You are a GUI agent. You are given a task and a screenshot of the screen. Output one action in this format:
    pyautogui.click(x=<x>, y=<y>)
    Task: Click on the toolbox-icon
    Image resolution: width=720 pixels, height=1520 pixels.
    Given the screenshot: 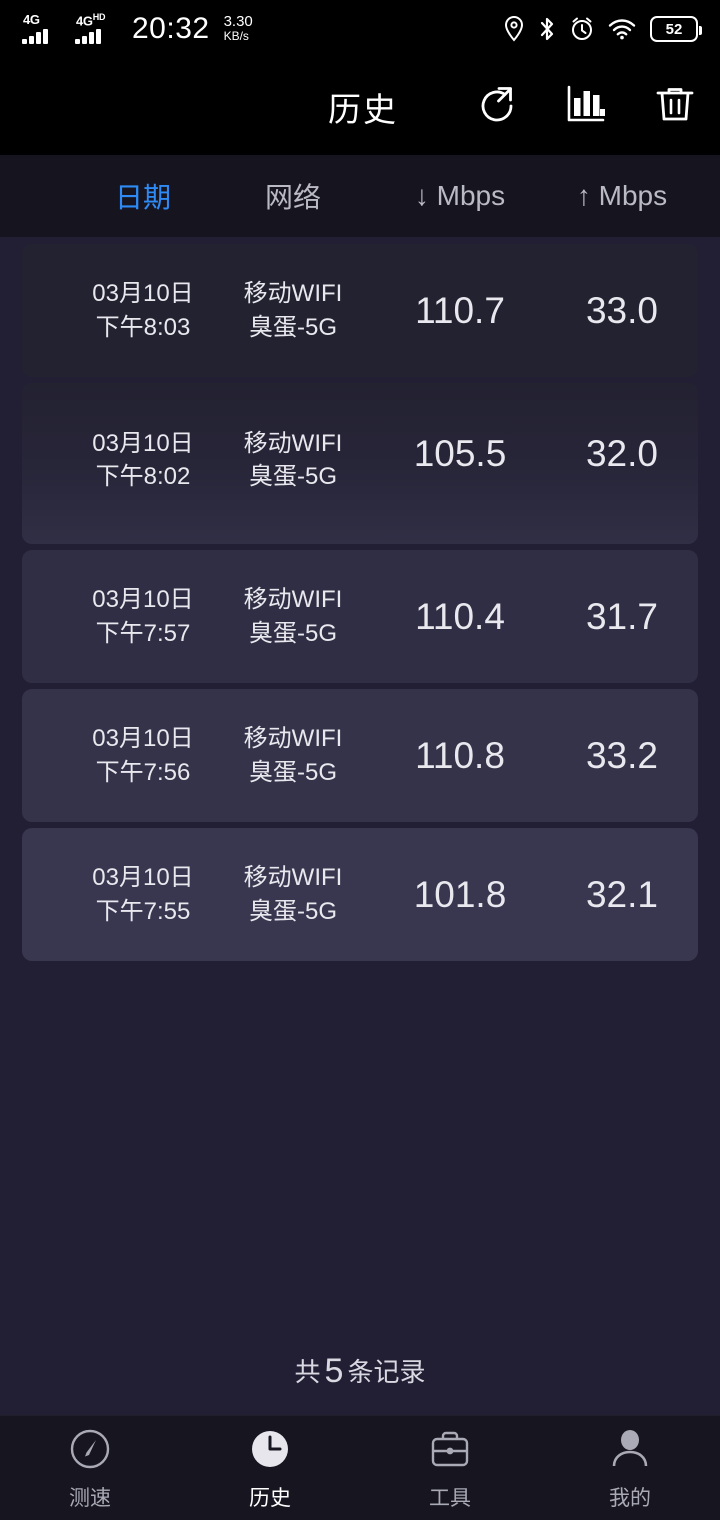 What is the action you would take?
    pyautogui.click(x=450, y=1449)
    